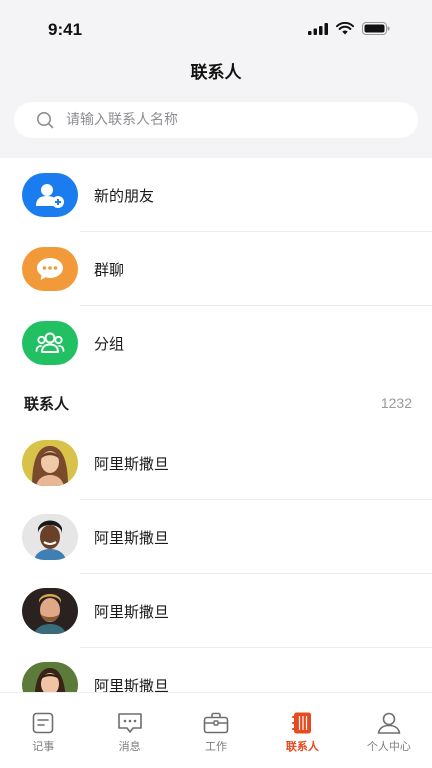  Describe the element at coordinates (216, 403) in the screenshot. I see `contacts-section-header: 联系人 1232` at that location.